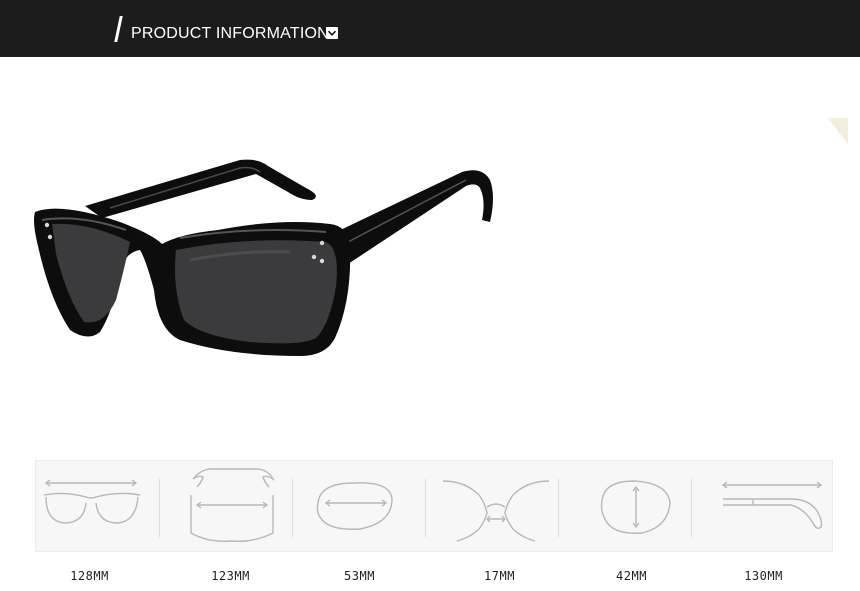 The image size is (860, 591). What do you see at coordinates (359, 576) in the screenshot?
I see `lens-width-value: 53MM` at bounding box center [359, 576].